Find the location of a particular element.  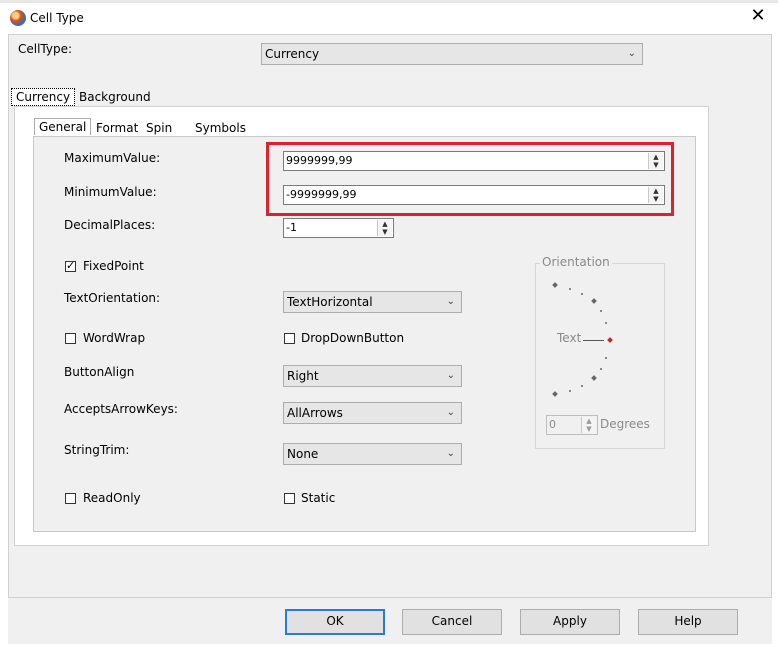

celltype-label: CellType: is located at coordinates (45, 49).